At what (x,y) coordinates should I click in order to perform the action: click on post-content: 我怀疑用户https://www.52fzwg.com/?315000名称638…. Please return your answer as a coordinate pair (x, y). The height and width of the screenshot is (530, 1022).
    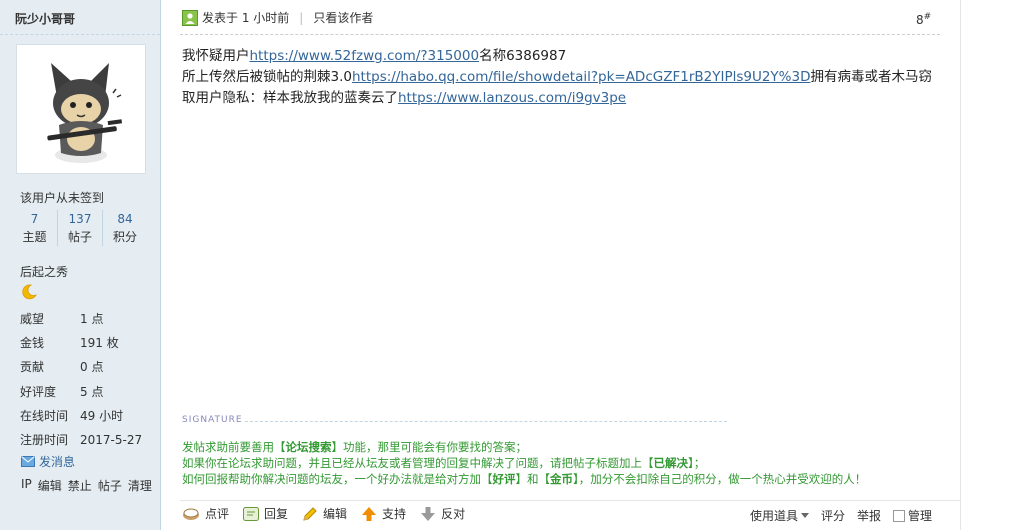
    Looking at the image, I should click on (562, 77).